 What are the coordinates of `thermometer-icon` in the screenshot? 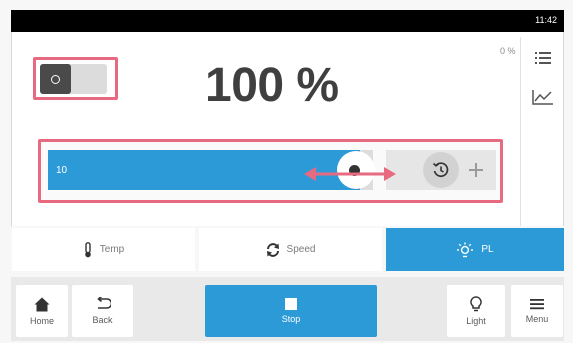 It's located at (87, 249).